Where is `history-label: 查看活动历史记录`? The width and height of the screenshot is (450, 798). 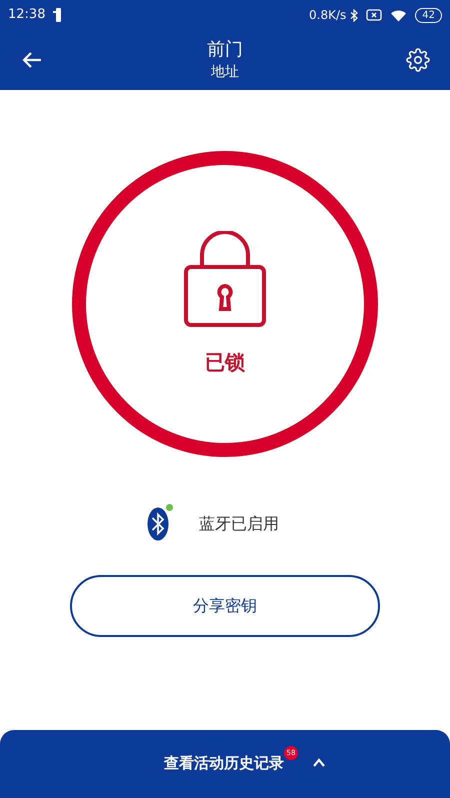
history-label: 查看活动历史记录 is located at coordinates (224, 763).